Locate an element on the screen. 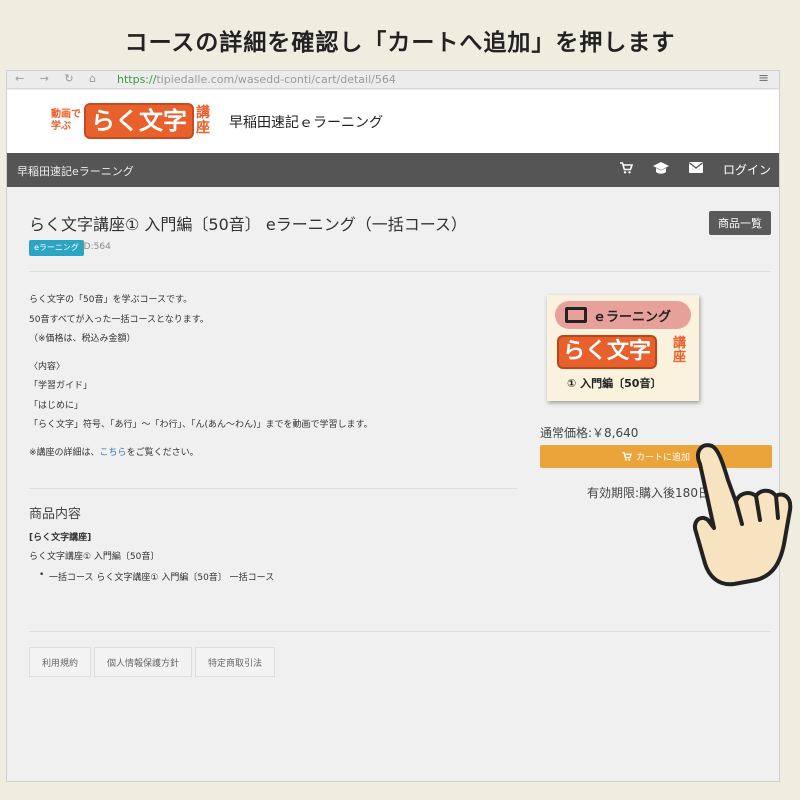  navbar-right: ログイン is located at coordinates (695, 169).